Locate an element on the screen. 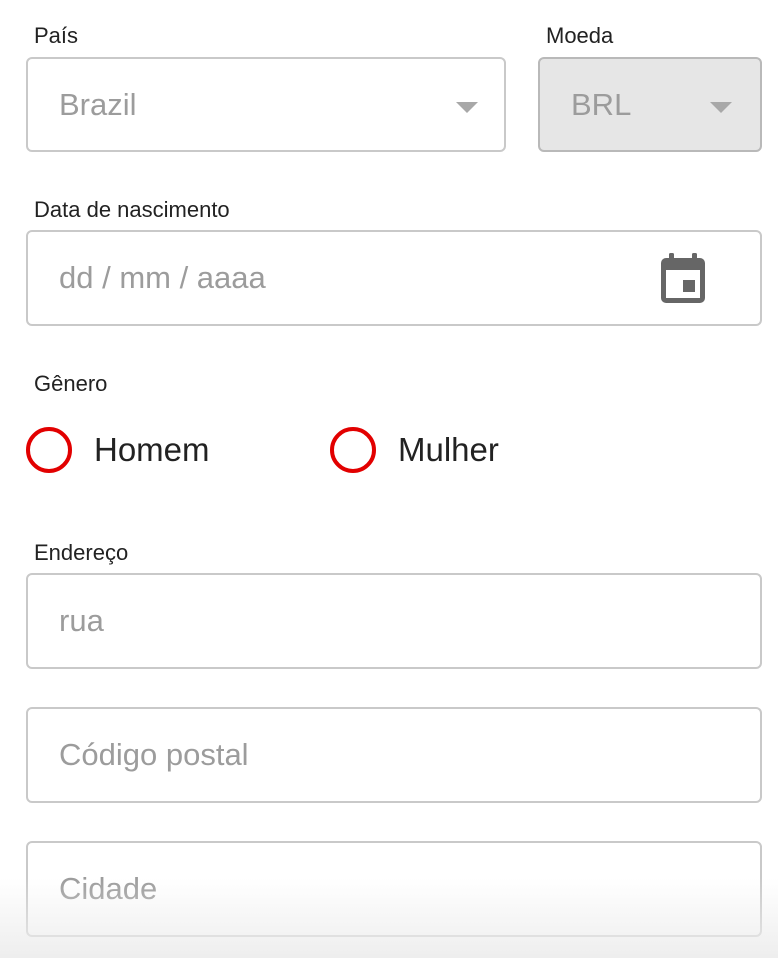  currency-select: BRL is located at coordinates (650, 104).